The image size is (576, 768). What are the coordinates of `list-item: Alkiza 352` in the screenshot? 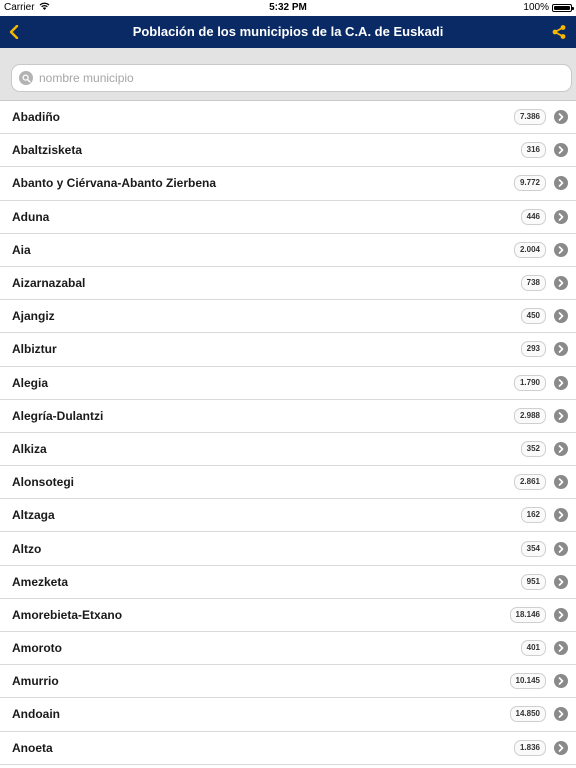 It's located at (288, 450).